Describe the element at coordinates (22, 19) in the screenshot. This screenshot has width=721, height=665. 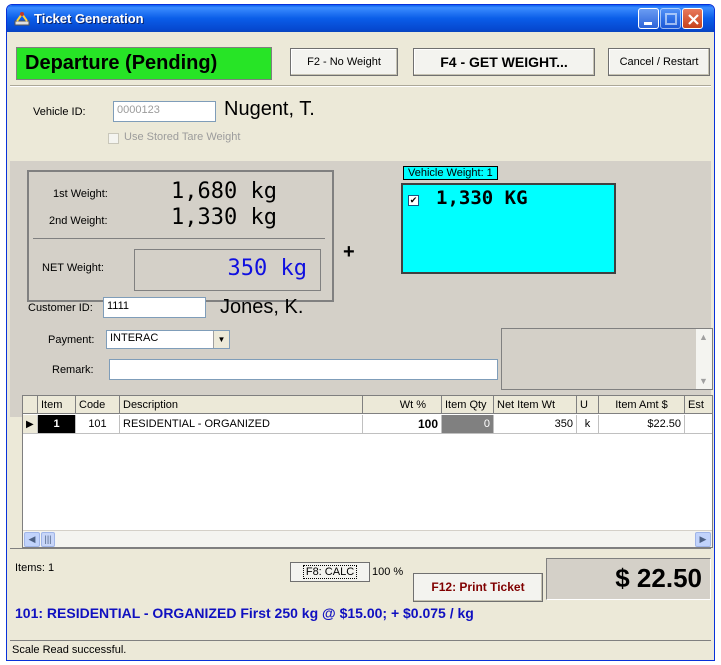
I see `scale-app-icon` at that location.